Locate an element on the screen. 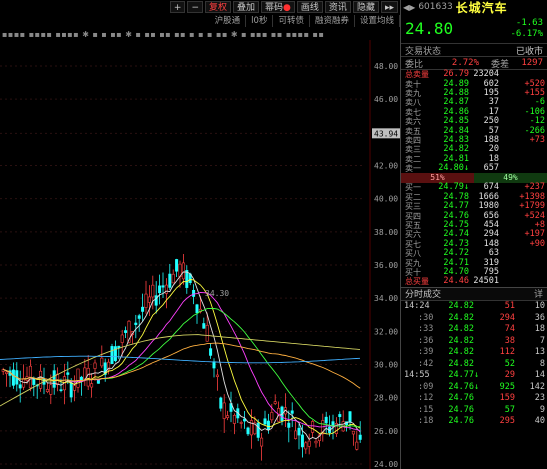 The width and height of the screenshot is (547, 469). margin-trading-tab: 融资融券 is located at coordinates (332, 21).